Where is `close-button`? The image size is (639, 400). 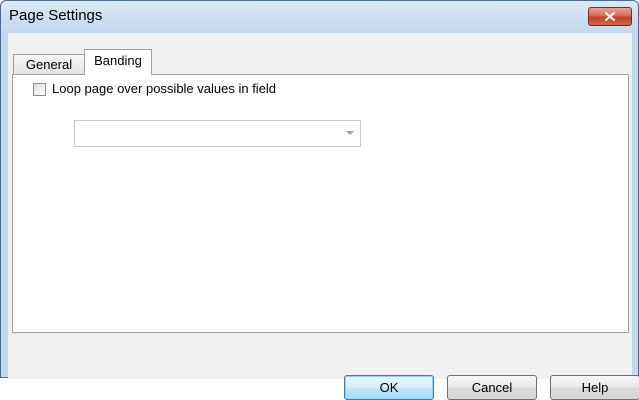 close-button is located at coordinates (610, 16).